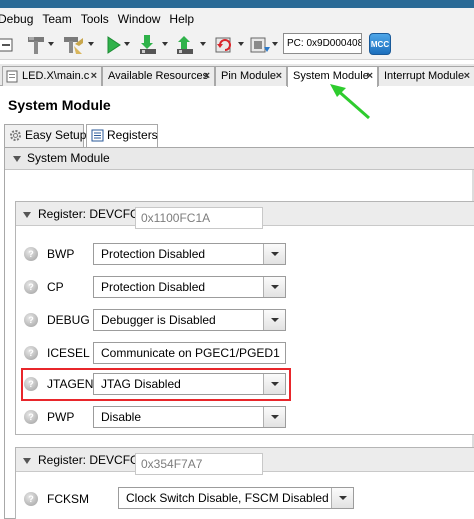 The height and width of the screenshot is (519, 474). Describe the element at coordinates (59, 105) in the screenshot. I see `page-title: System Module` at that location.